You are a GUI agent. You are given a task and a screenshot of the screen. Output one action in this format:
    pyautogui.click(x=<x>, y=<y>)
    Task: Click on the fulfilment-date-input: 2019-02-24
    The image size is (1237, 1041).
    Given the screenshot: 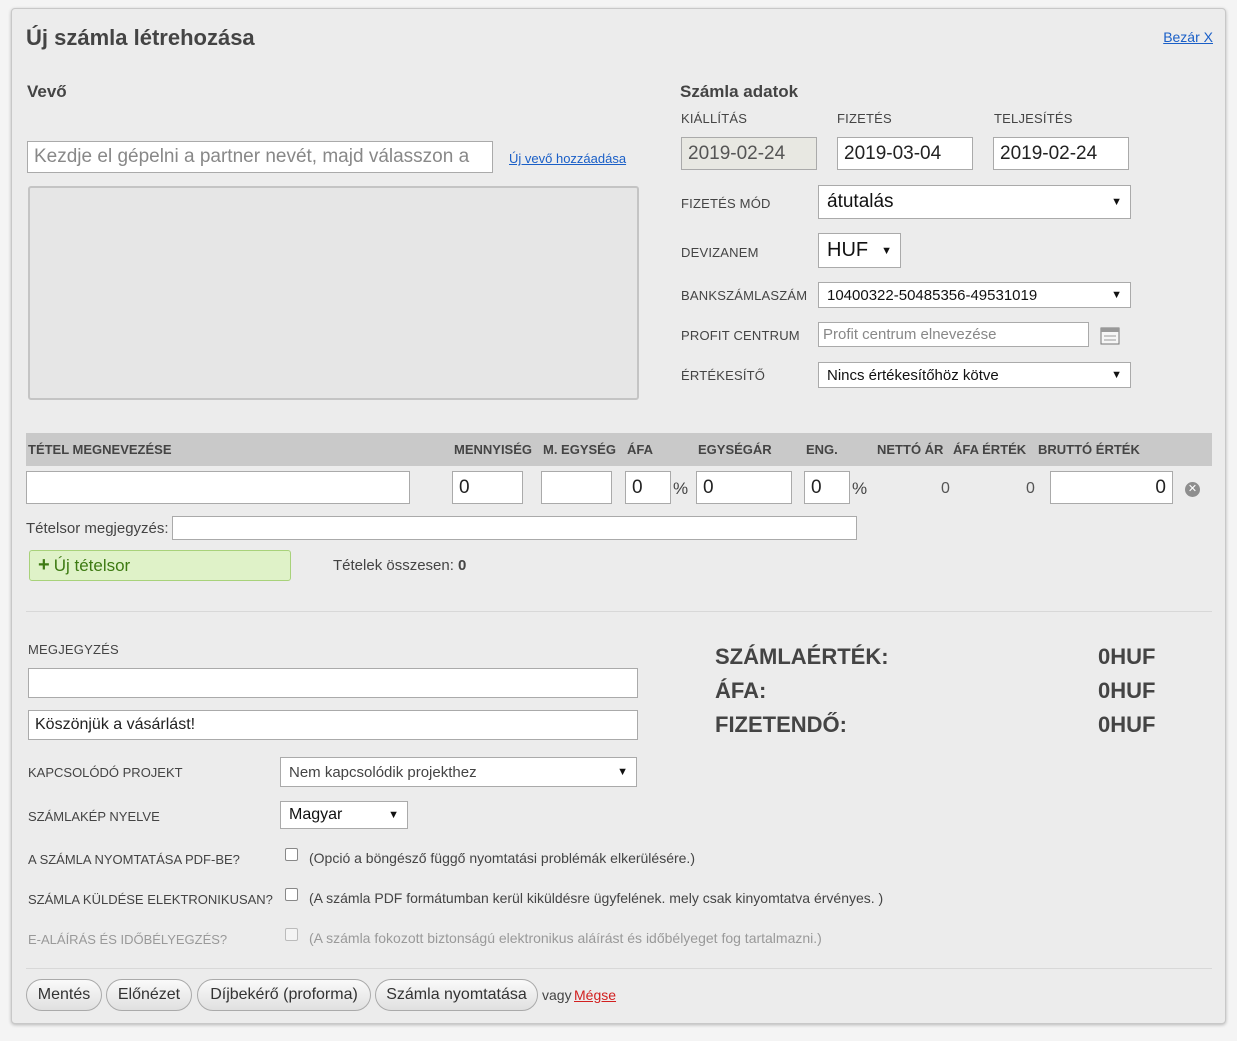 What is the action you would take?
    pyautogui.click(x=1061, y=153)
    